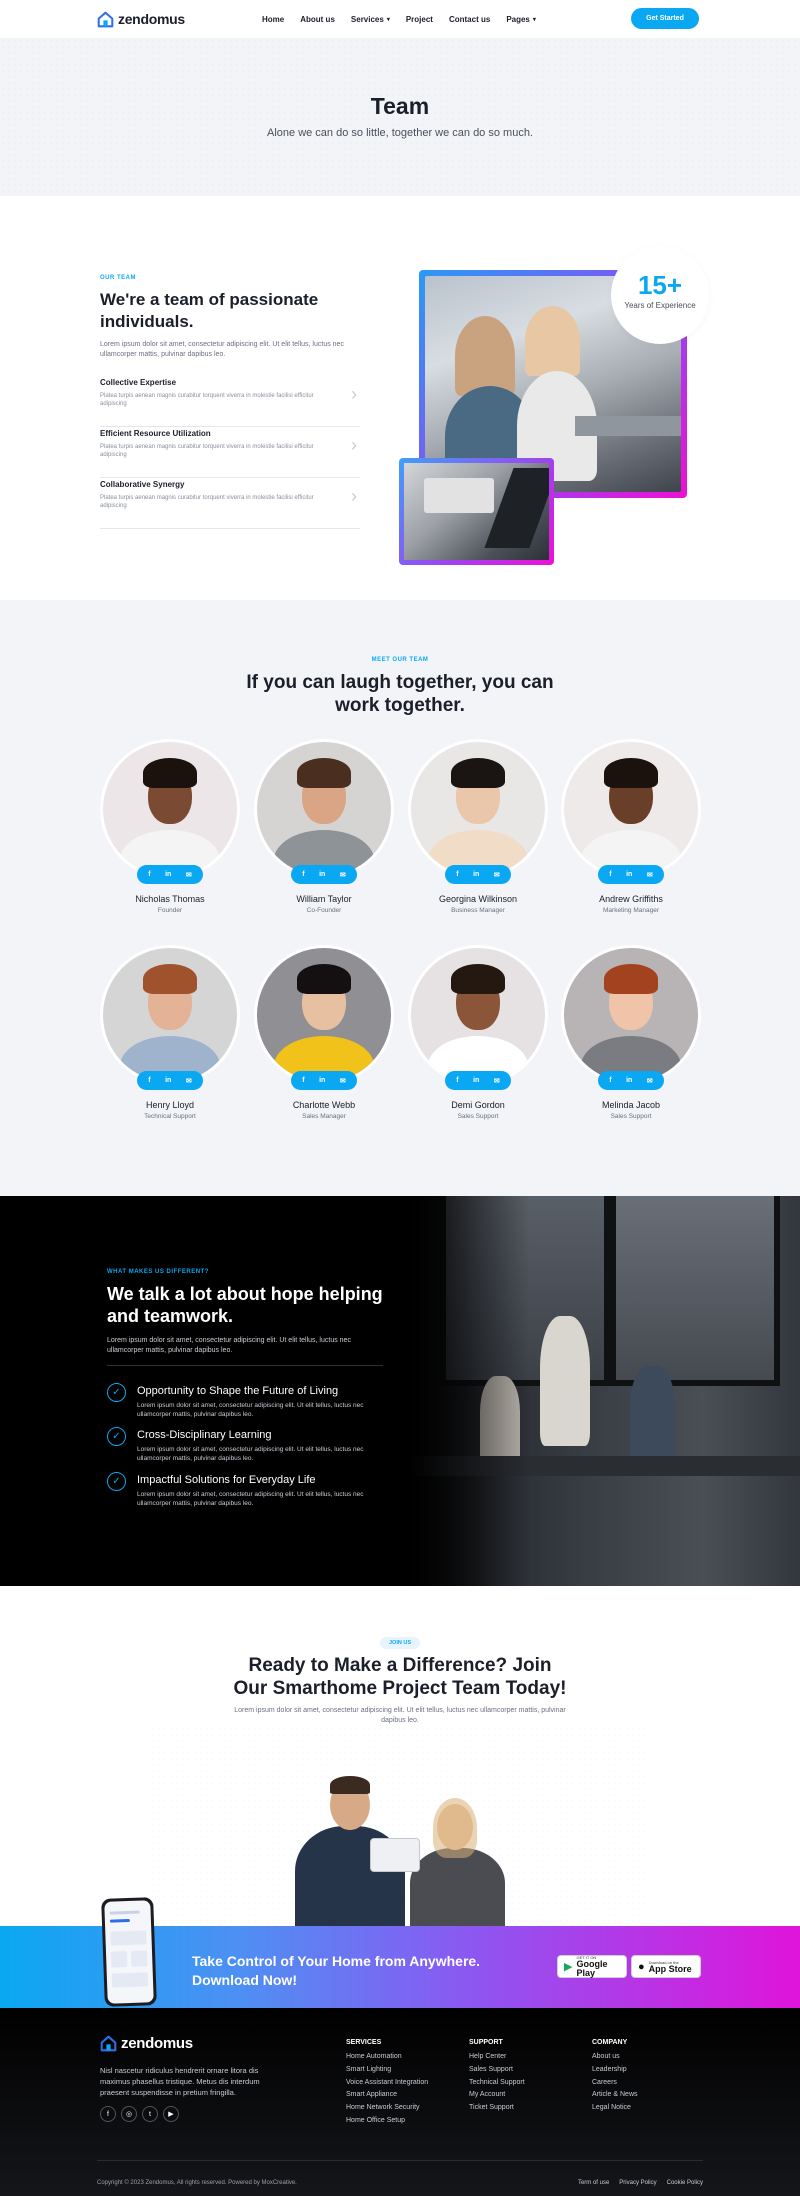  I want to click on get-started-button: Get Started, so click(665, 18).